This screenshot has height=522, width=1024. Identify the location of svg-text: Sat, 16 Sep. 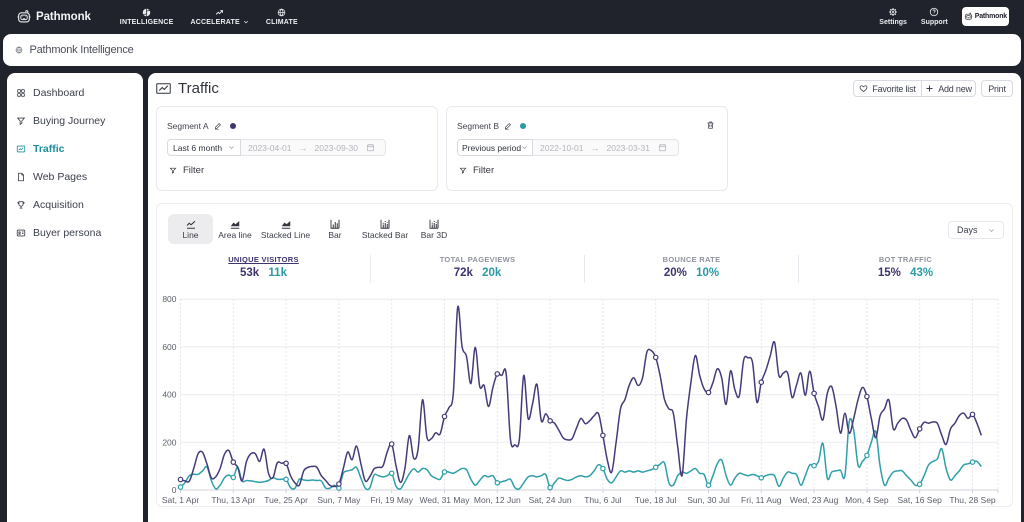
(919, 500).